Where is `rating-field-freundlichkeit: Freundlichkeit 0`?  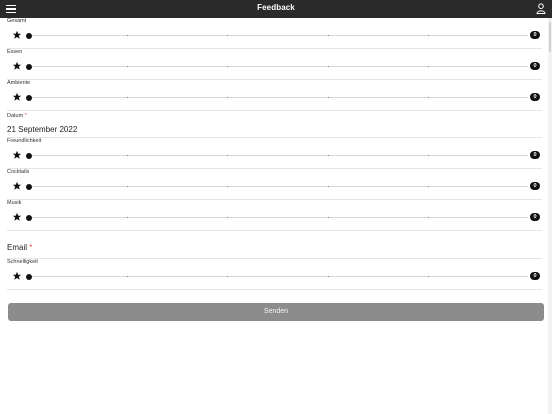 rating-field-freundlichkeit: Freundlichkeit 0 is located at coordinates (274, 153).